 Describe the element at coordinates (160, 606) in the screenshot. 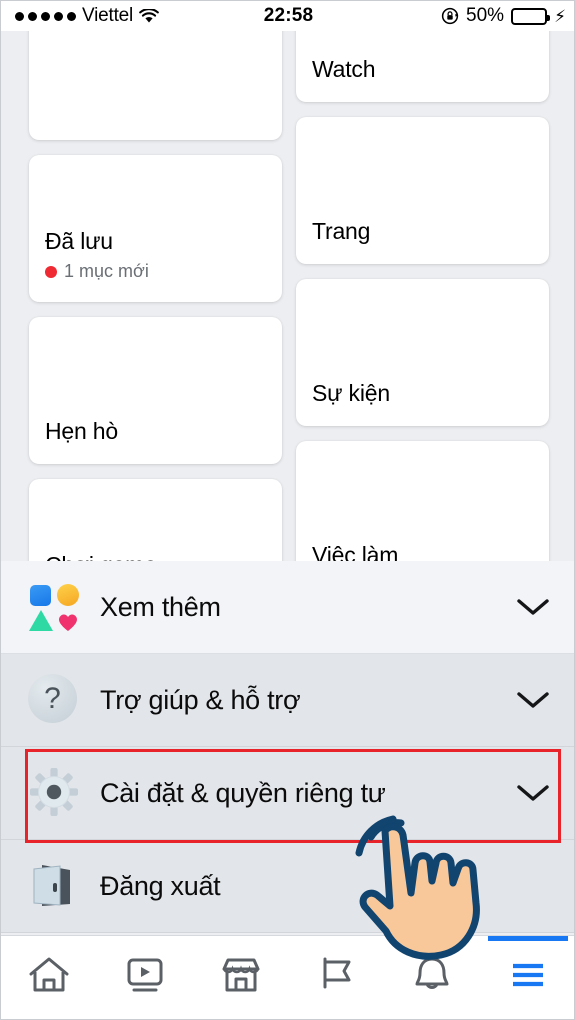

I see `menu-row-label: Xem thêm` at that location.